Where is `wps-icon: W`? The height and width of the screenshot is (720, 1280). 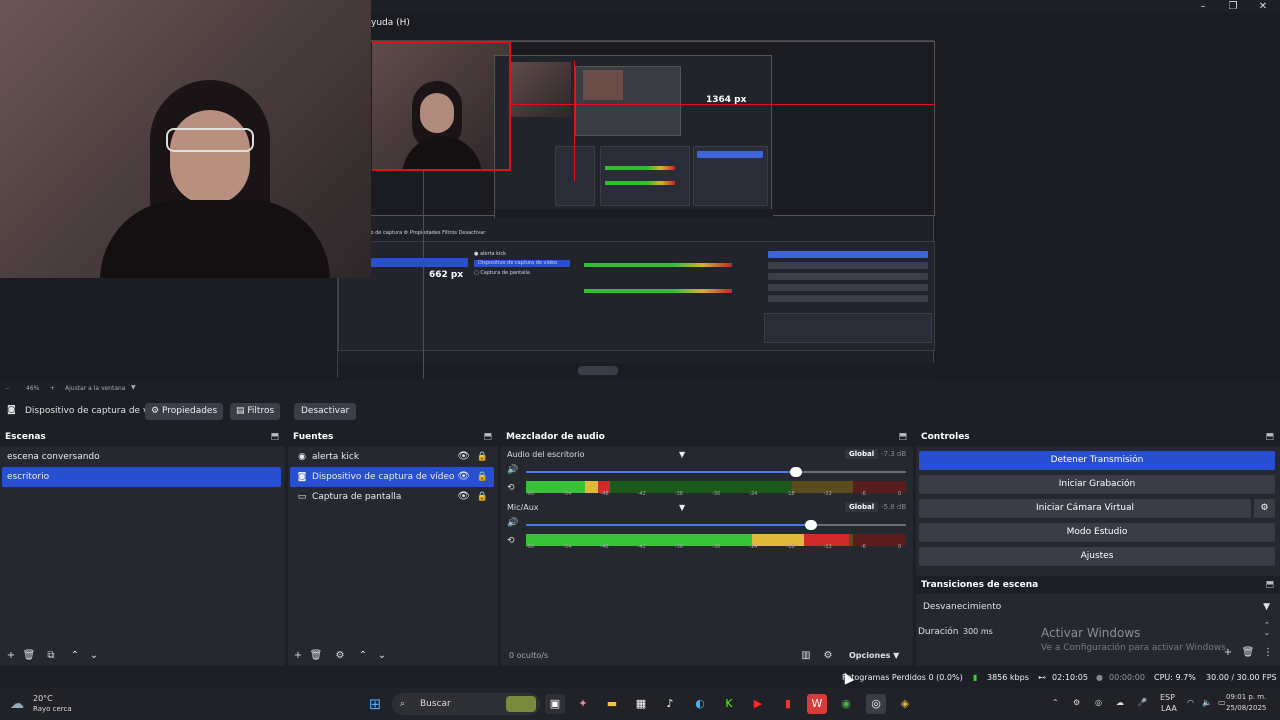
wps-icon: W is located at coordinates (817, 704).